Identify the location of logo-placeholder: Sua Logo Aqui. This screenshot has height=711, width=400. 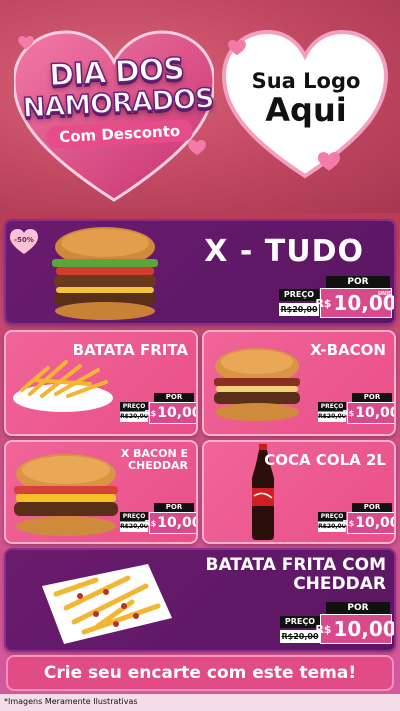
(306, 99).